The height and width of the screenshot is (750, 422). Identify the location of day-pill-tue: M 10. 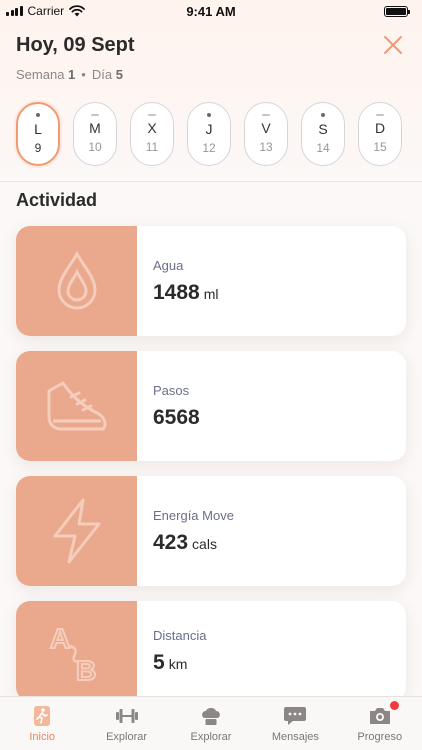
(95, 134).